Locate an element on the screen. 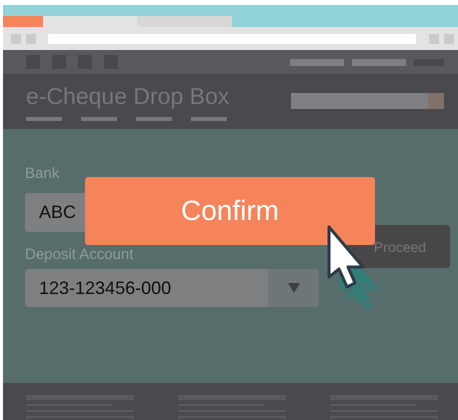  back-button is located at coordinates (16, 39).